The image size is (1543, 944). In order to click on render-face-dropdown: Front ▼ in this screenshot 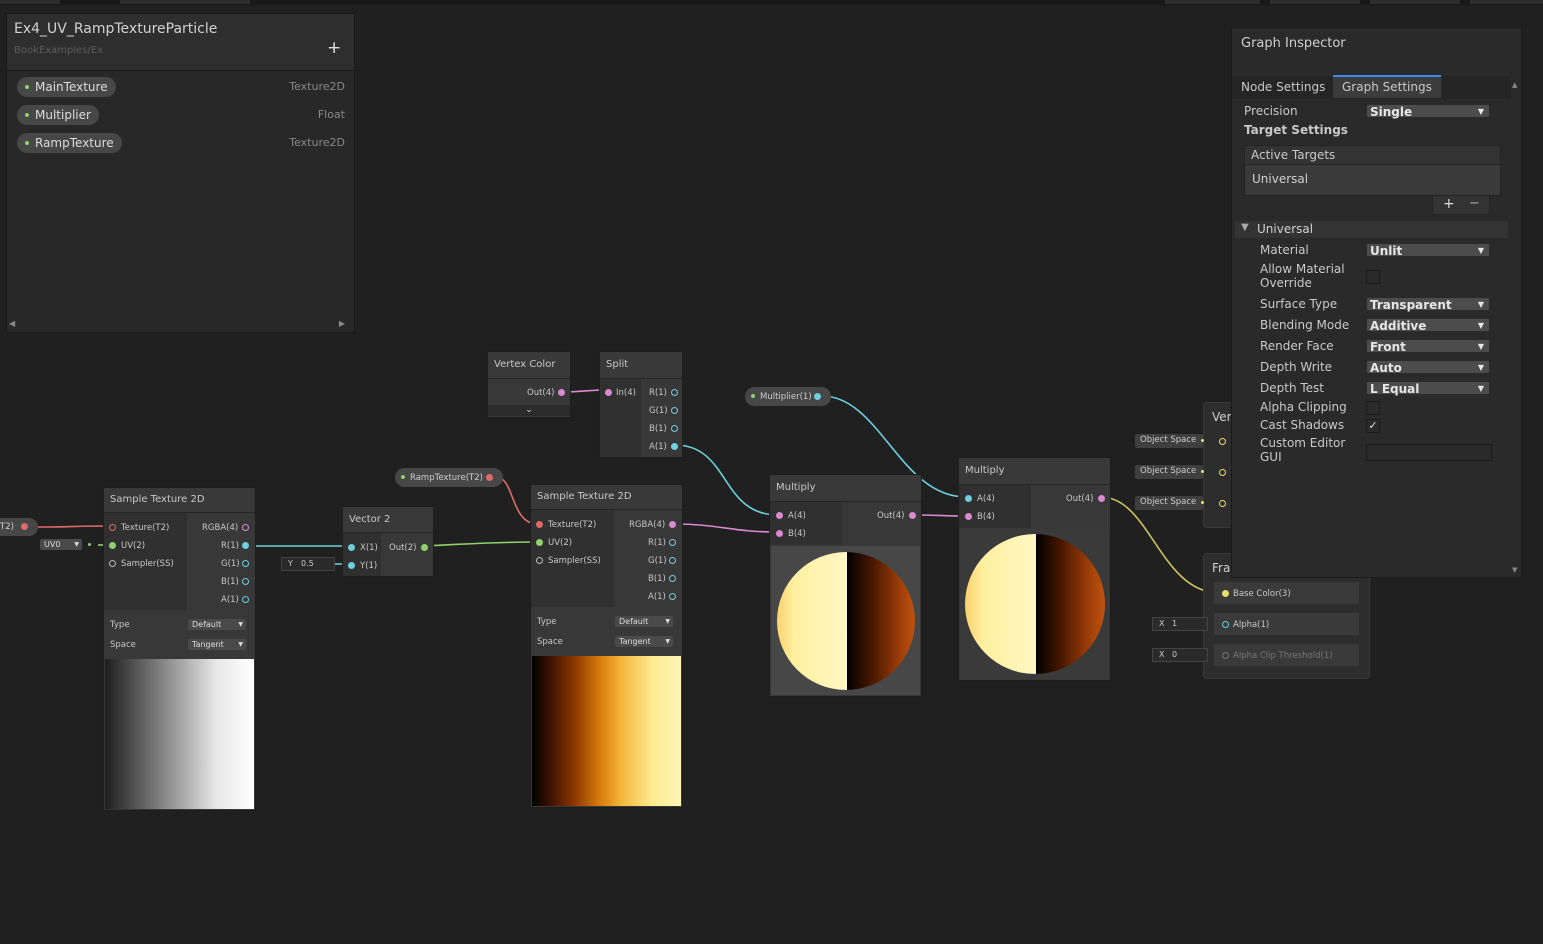, I will do `click(1428, 346)`.